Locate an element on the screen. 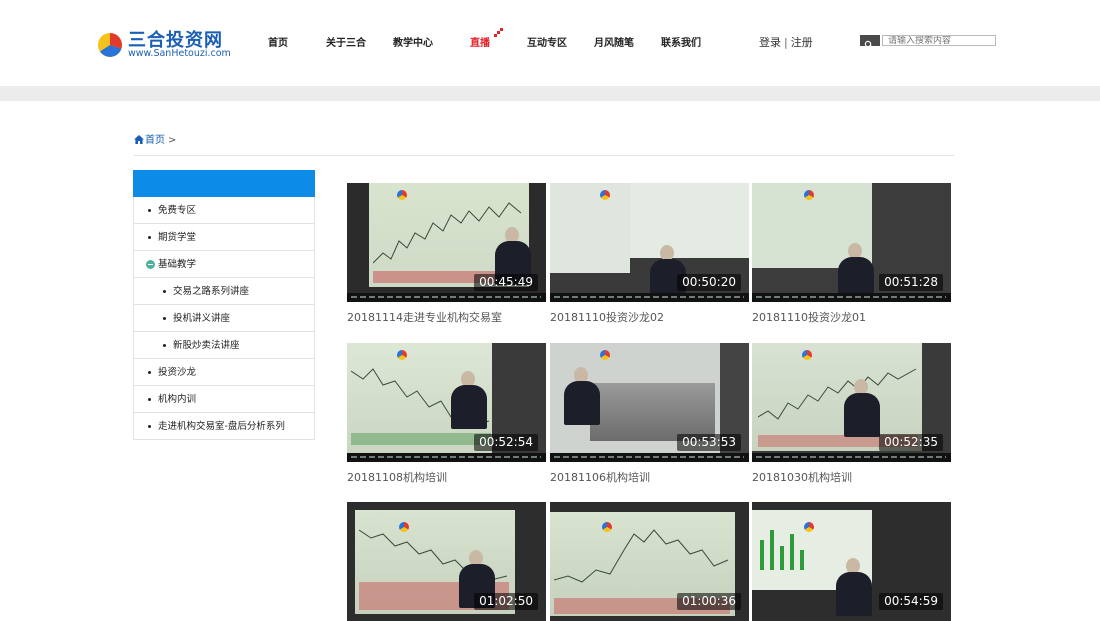 The height and width of the screenshot is (621, 1100). nav-interactive: 互动专区 is located at coordinates (547, 41).